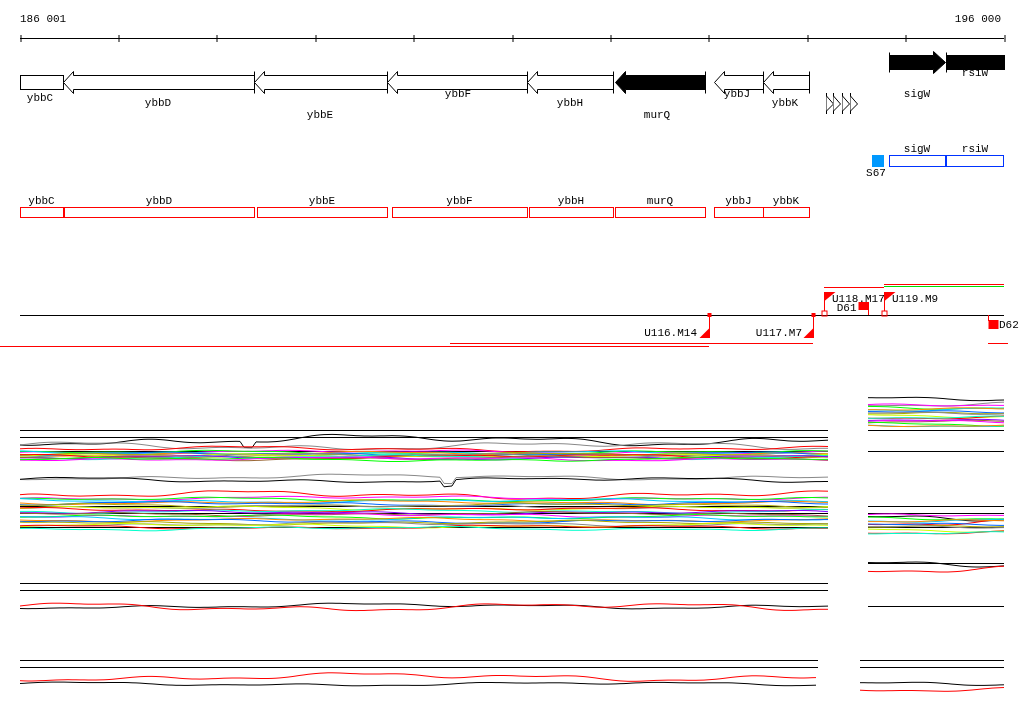 Image resolution: width=1024 pixels, height=714 pixels. I want to click on regulon-label: sigW, so click(917, 149).